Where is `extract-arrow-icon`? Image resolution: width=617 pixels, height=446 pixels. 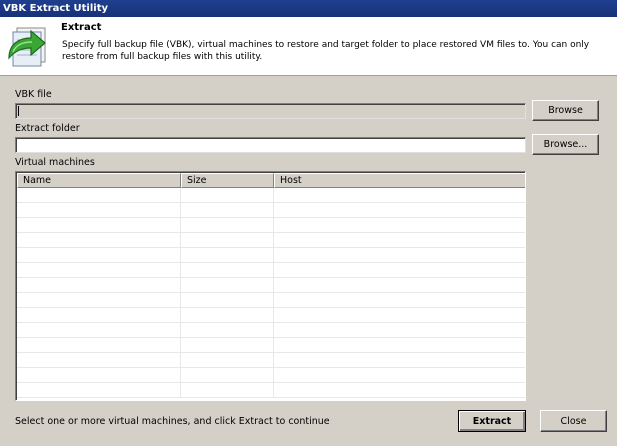 extract-arrow-icon is located at coordinates (28, 45).